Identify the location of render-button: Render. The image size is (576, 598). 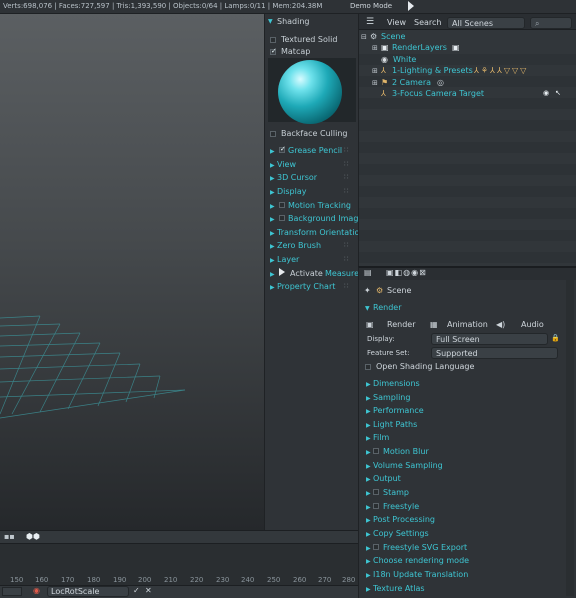
(401, 324).